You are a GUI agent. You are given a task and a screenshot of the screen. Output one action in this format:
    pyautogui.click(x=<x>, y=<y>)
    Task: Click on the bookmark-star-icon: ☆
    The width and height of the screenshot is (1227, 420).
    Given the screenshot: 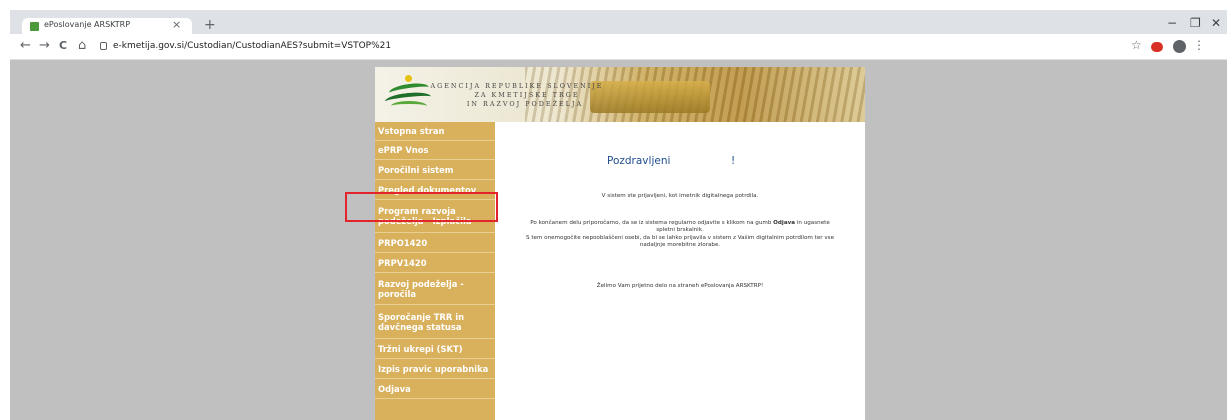 What is the action you would take?
    pyautogui.click(x=1136, y=45)
    